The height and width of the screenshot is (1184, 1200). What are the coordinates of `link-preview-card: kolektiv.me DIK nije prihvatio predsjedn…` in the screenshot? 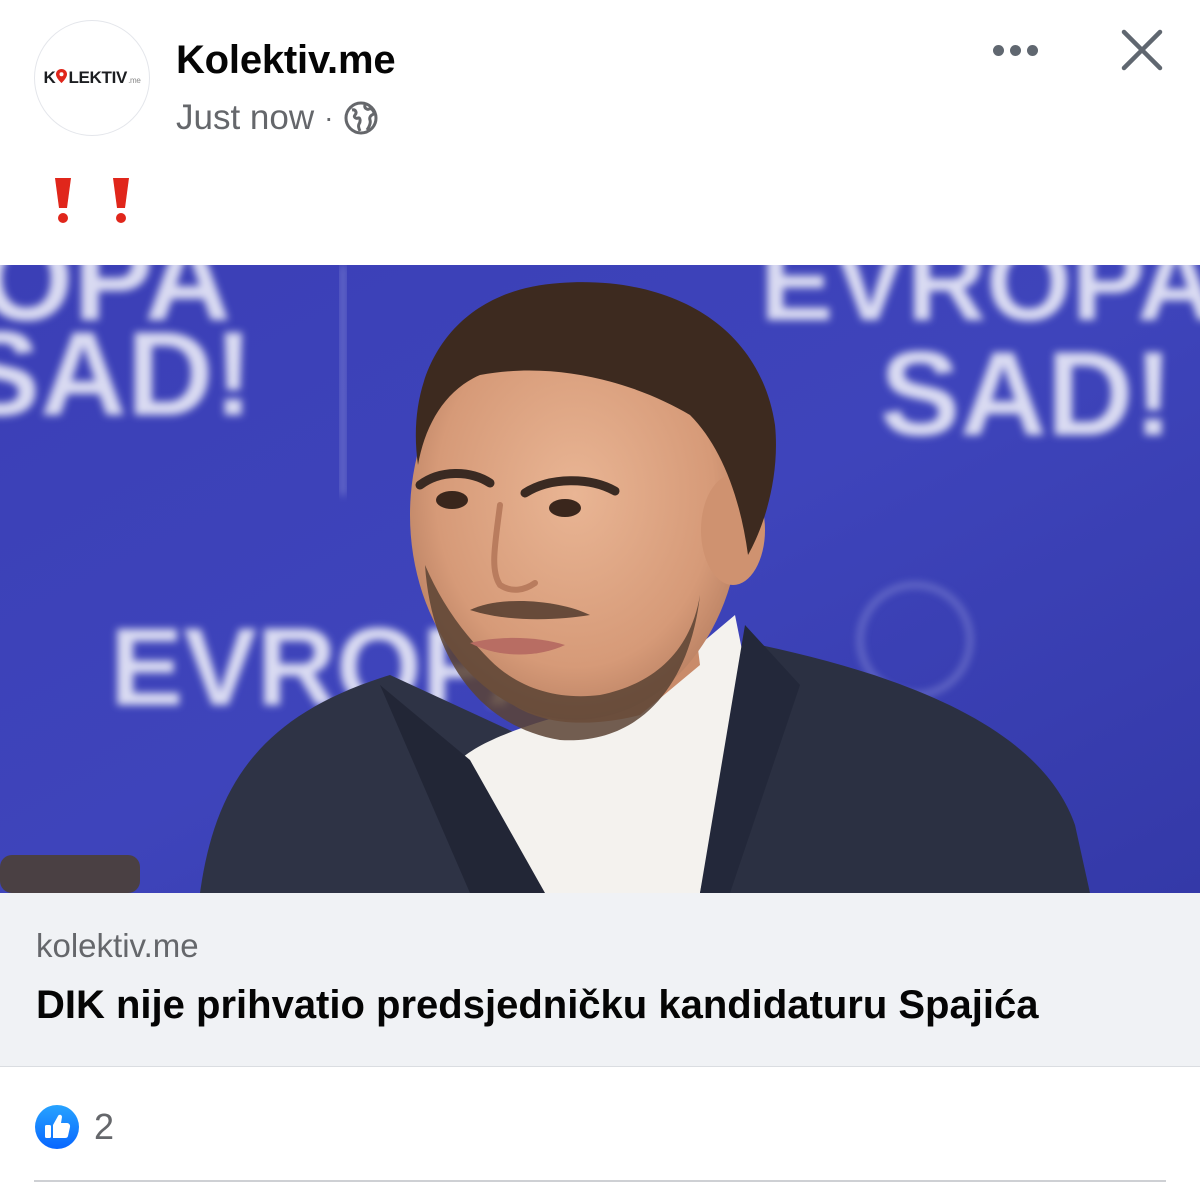 It's located at (600, 980).